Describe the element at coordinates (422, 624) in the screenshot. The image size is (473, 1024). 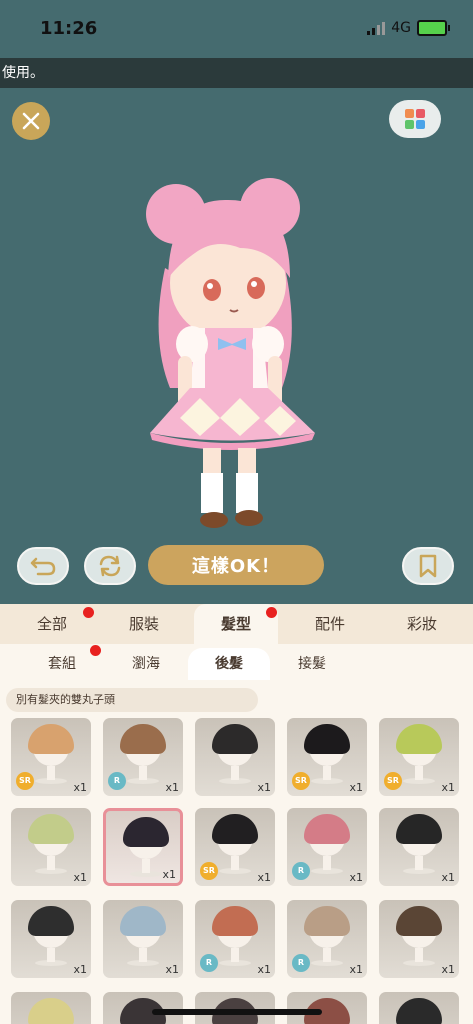
I see `tab-makeup: 彩妝` at that location.